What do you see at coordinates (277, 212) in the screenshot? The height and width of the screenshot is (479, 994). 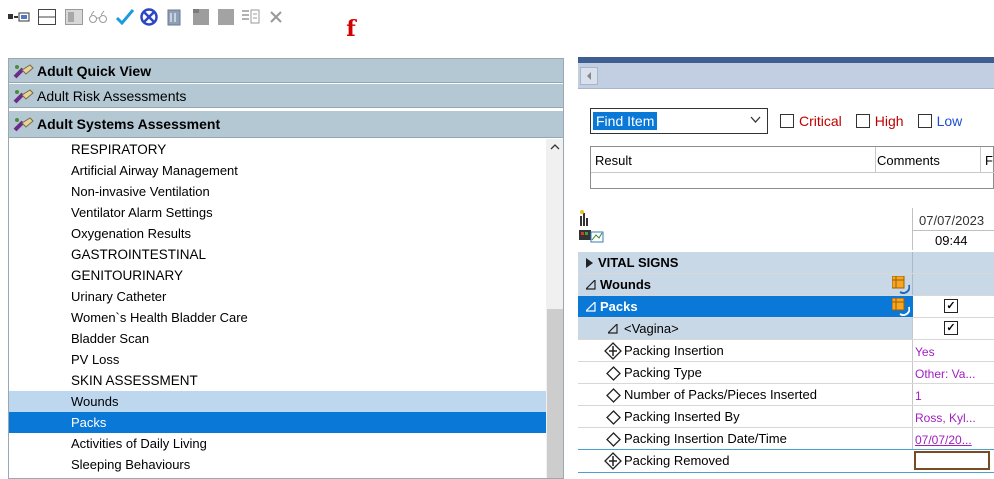 I see `list-item: Ventilator Alarm Settings` at bounding box center [277, 212].